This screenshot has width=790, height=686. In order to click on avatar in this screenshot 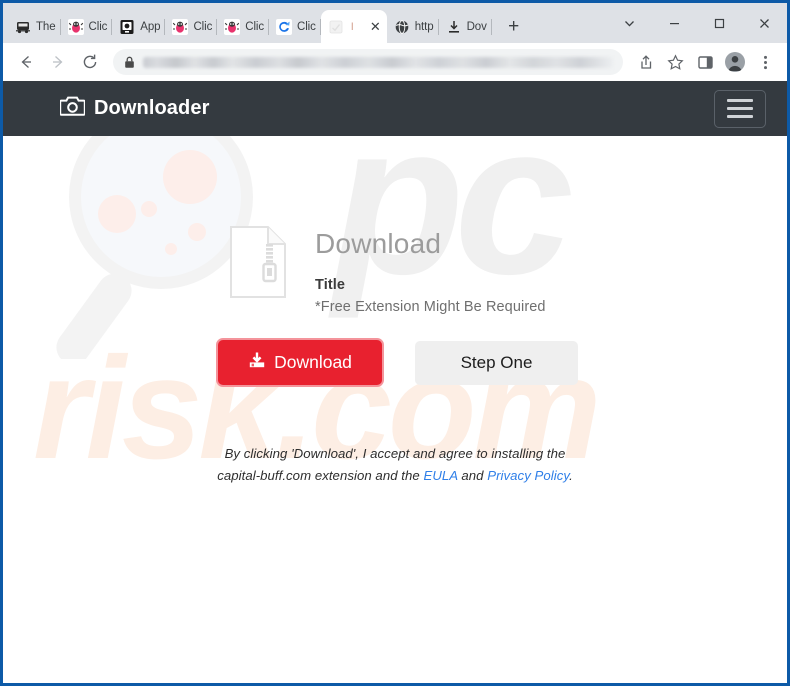, I will do `click(735, 62)`.